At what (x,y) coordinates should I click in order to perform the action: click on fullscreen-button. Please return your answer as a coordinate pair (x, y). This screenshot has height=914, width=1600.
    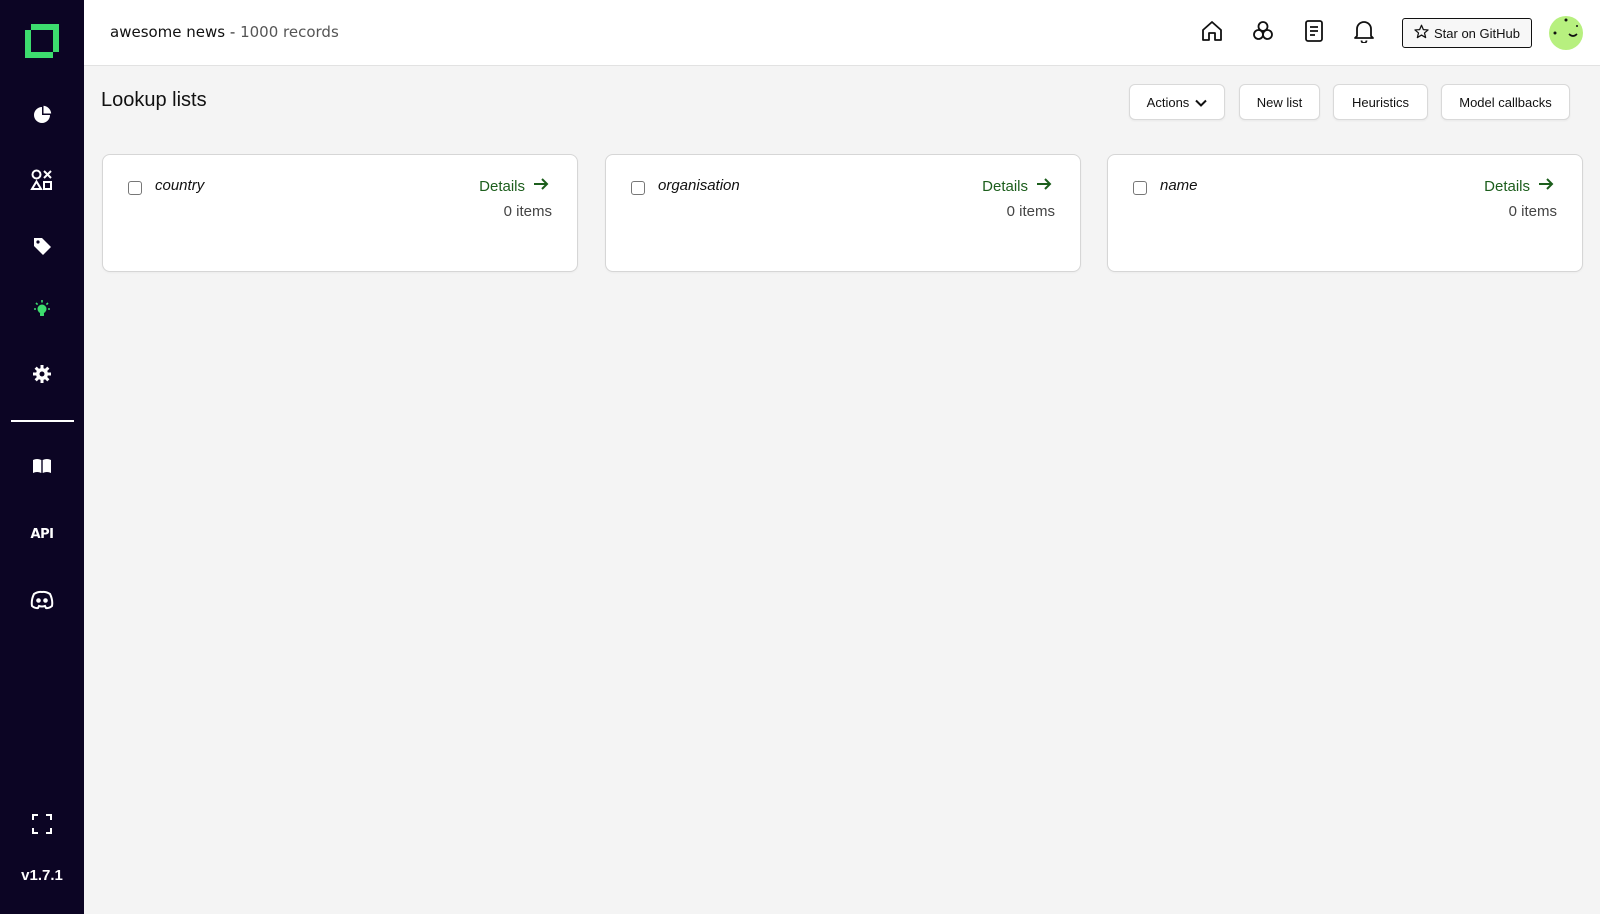
    Looking at the image, I should click on (42, 826).